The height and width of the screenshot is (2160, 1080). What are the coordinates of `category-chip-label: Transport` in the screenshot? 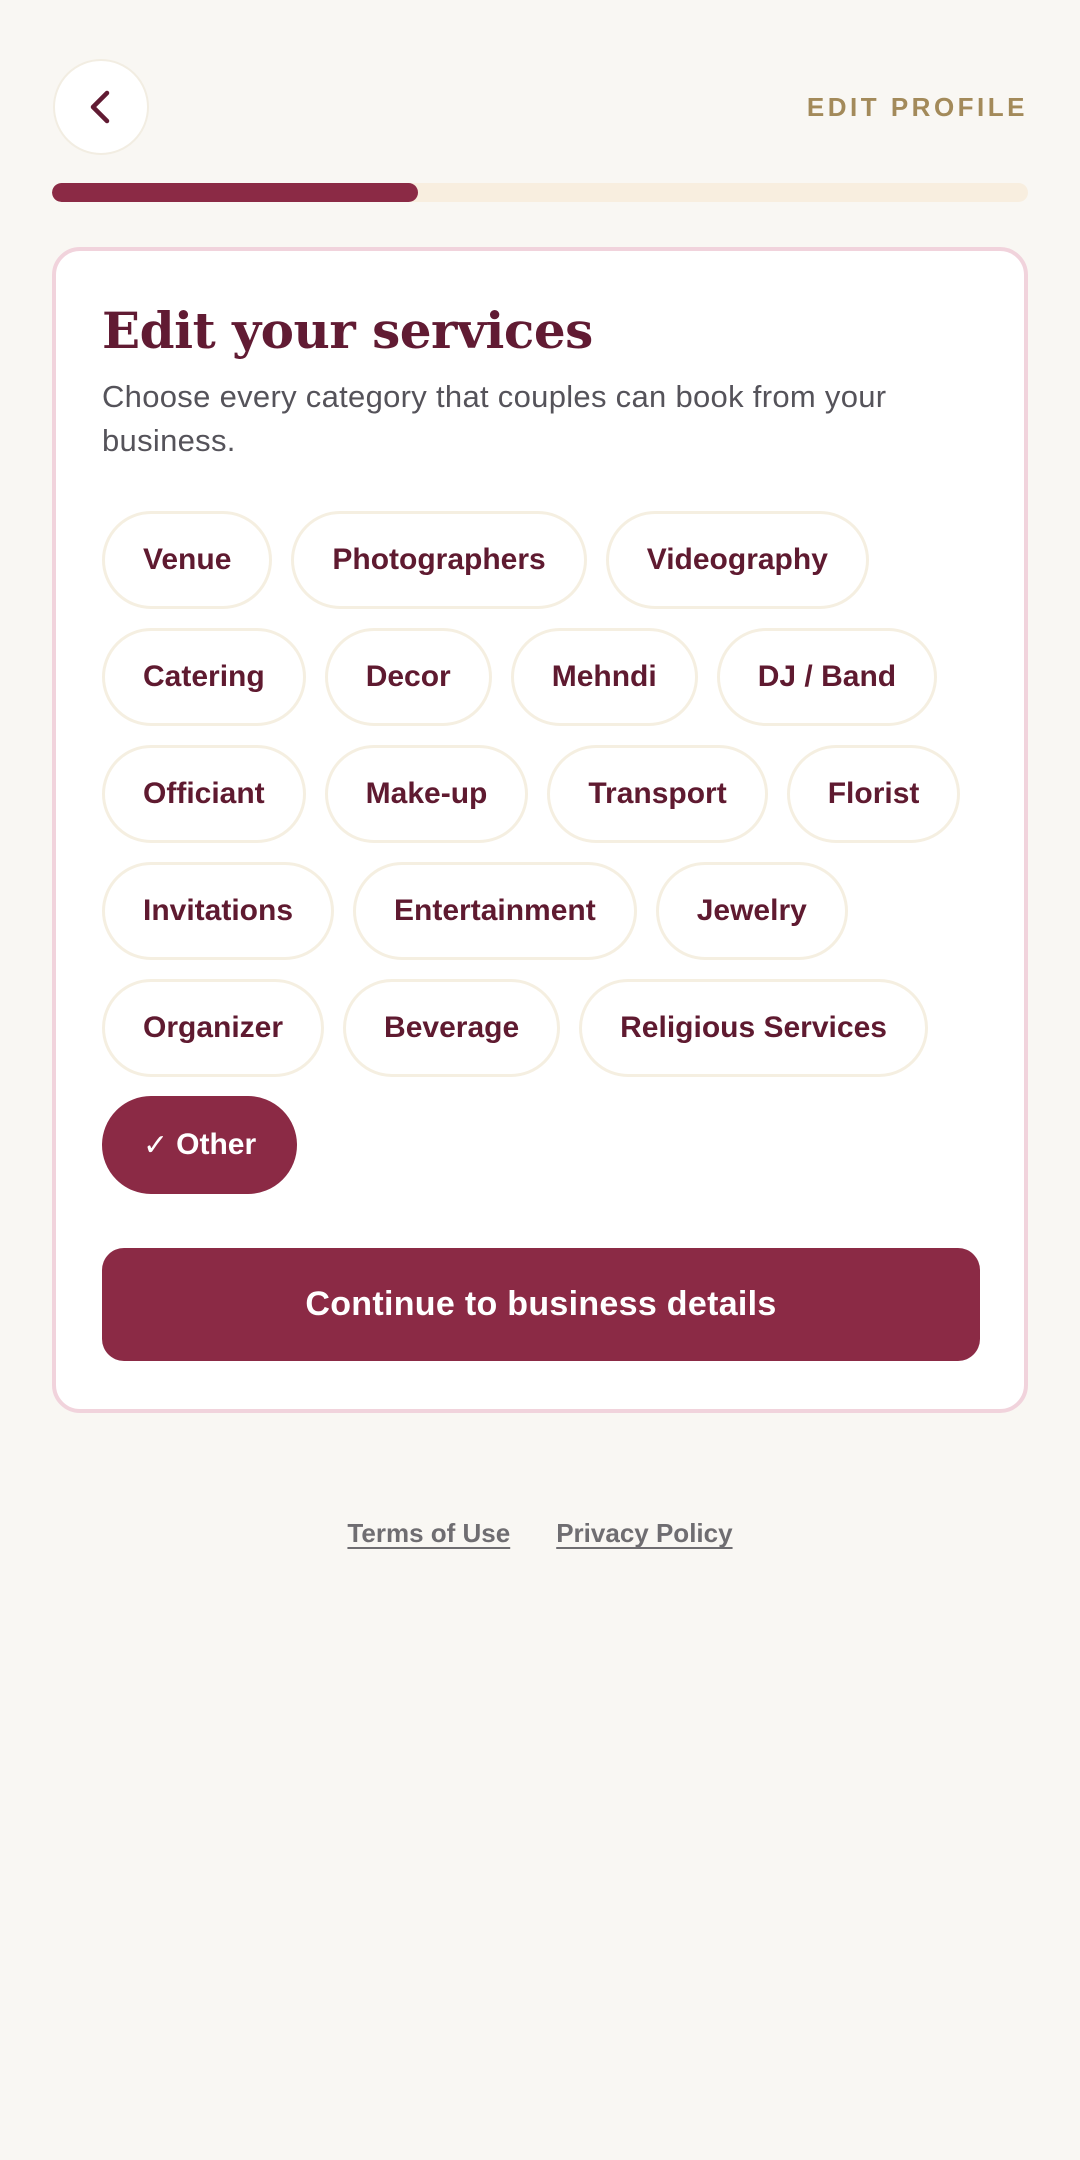 It's located at (657, 793).